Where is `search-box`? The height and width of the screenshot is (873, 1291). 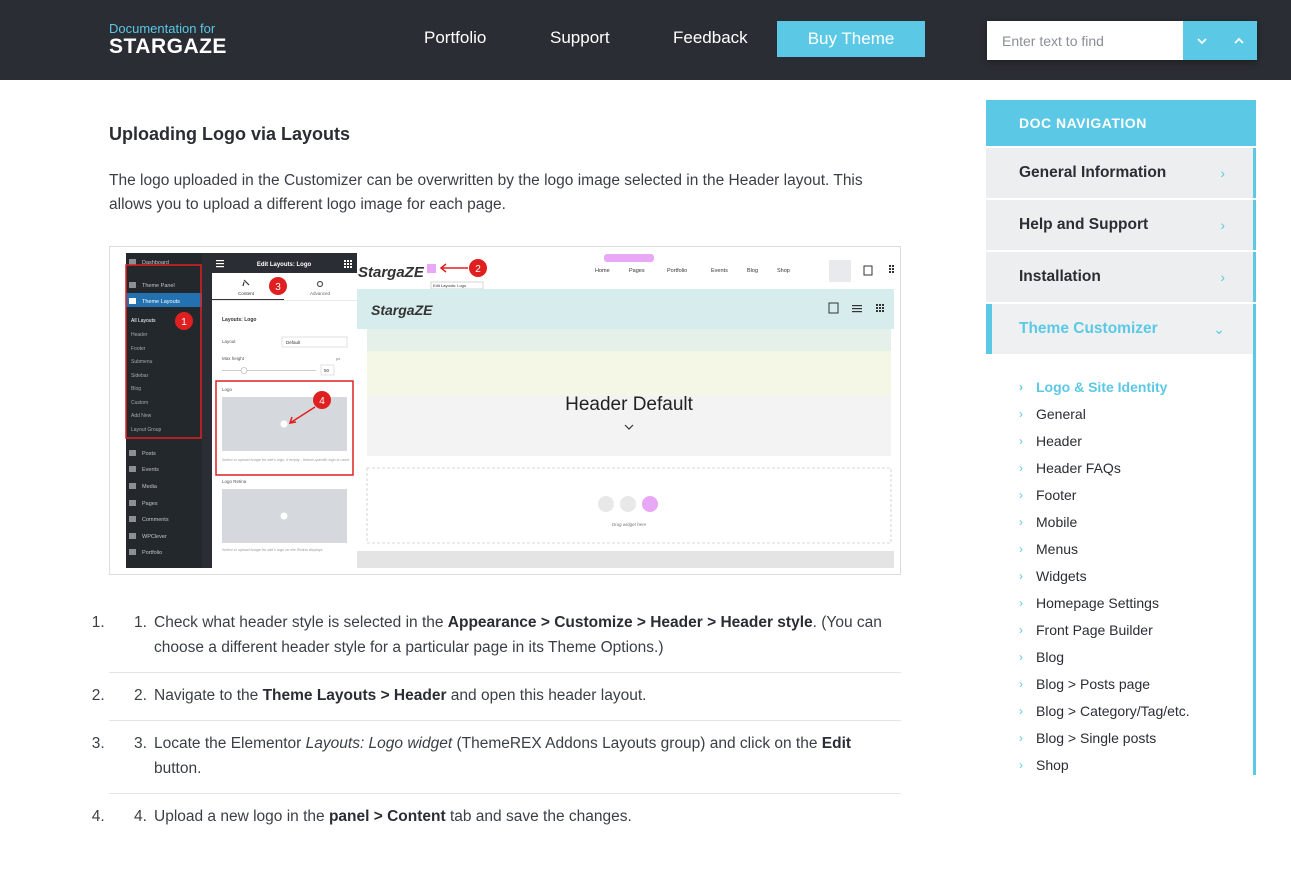 search-box is located at coordinates (1122, 40).